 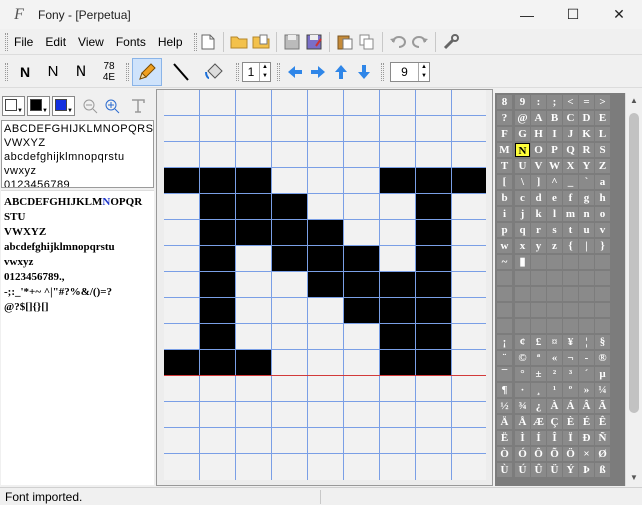 I want to click on copy-icon, so click(x=367, y=42).